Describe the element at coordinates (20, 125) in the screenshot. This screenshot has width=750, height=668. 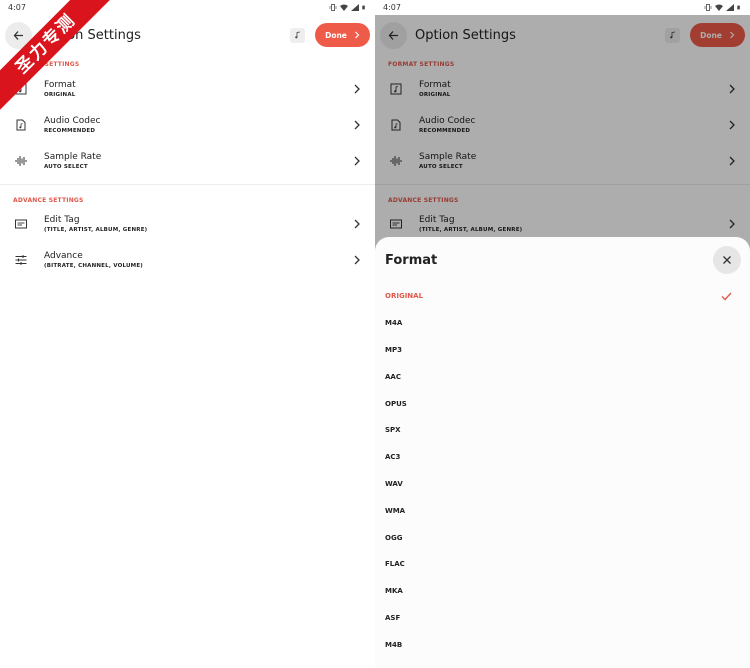
I see `audio-file-icon` at that location.